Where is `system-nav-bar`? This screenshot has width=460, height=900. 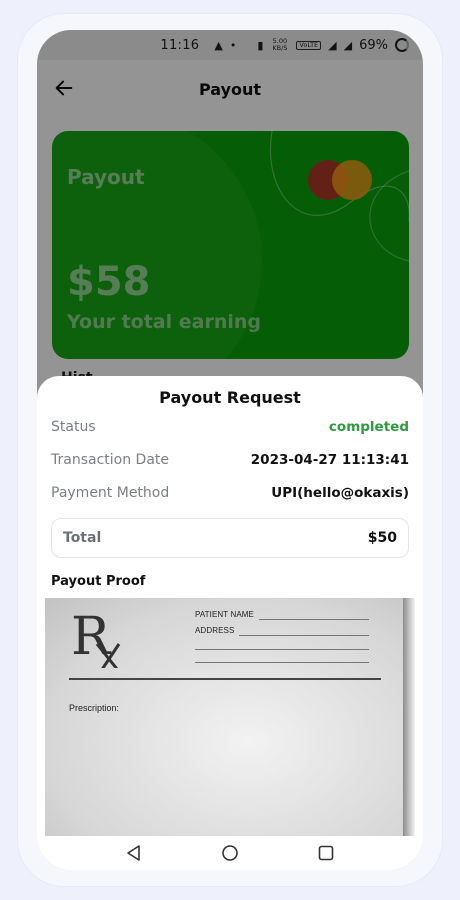 system-nav-bar is located at coordinates (230, 853).